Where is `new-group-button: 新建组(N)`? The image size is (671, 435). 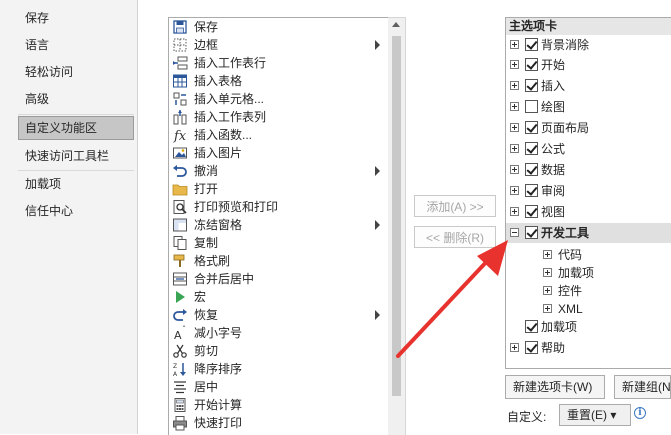
new-group-button: 新建组(N) is located at coordinates (642, 387).